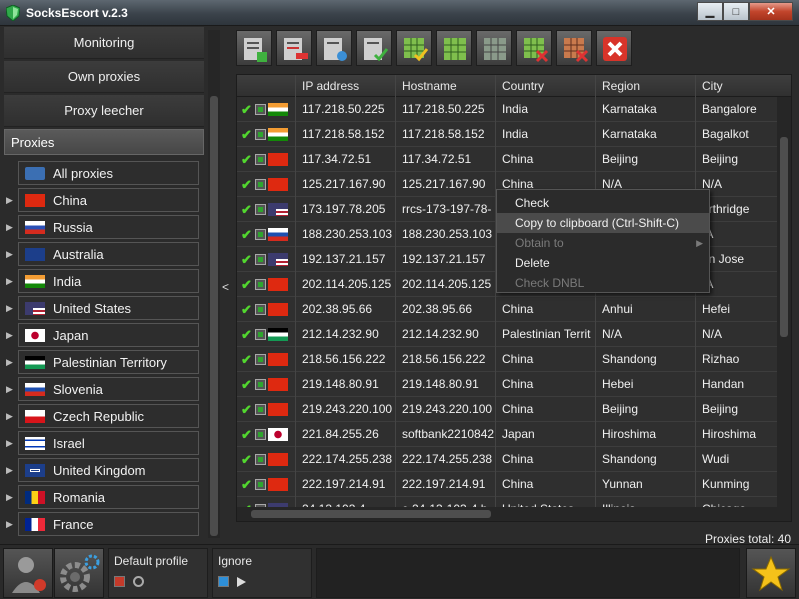  Describe the element at coordinates (603, 263) in the screenshot. I see `menu-item-delete: Delete` at that location.